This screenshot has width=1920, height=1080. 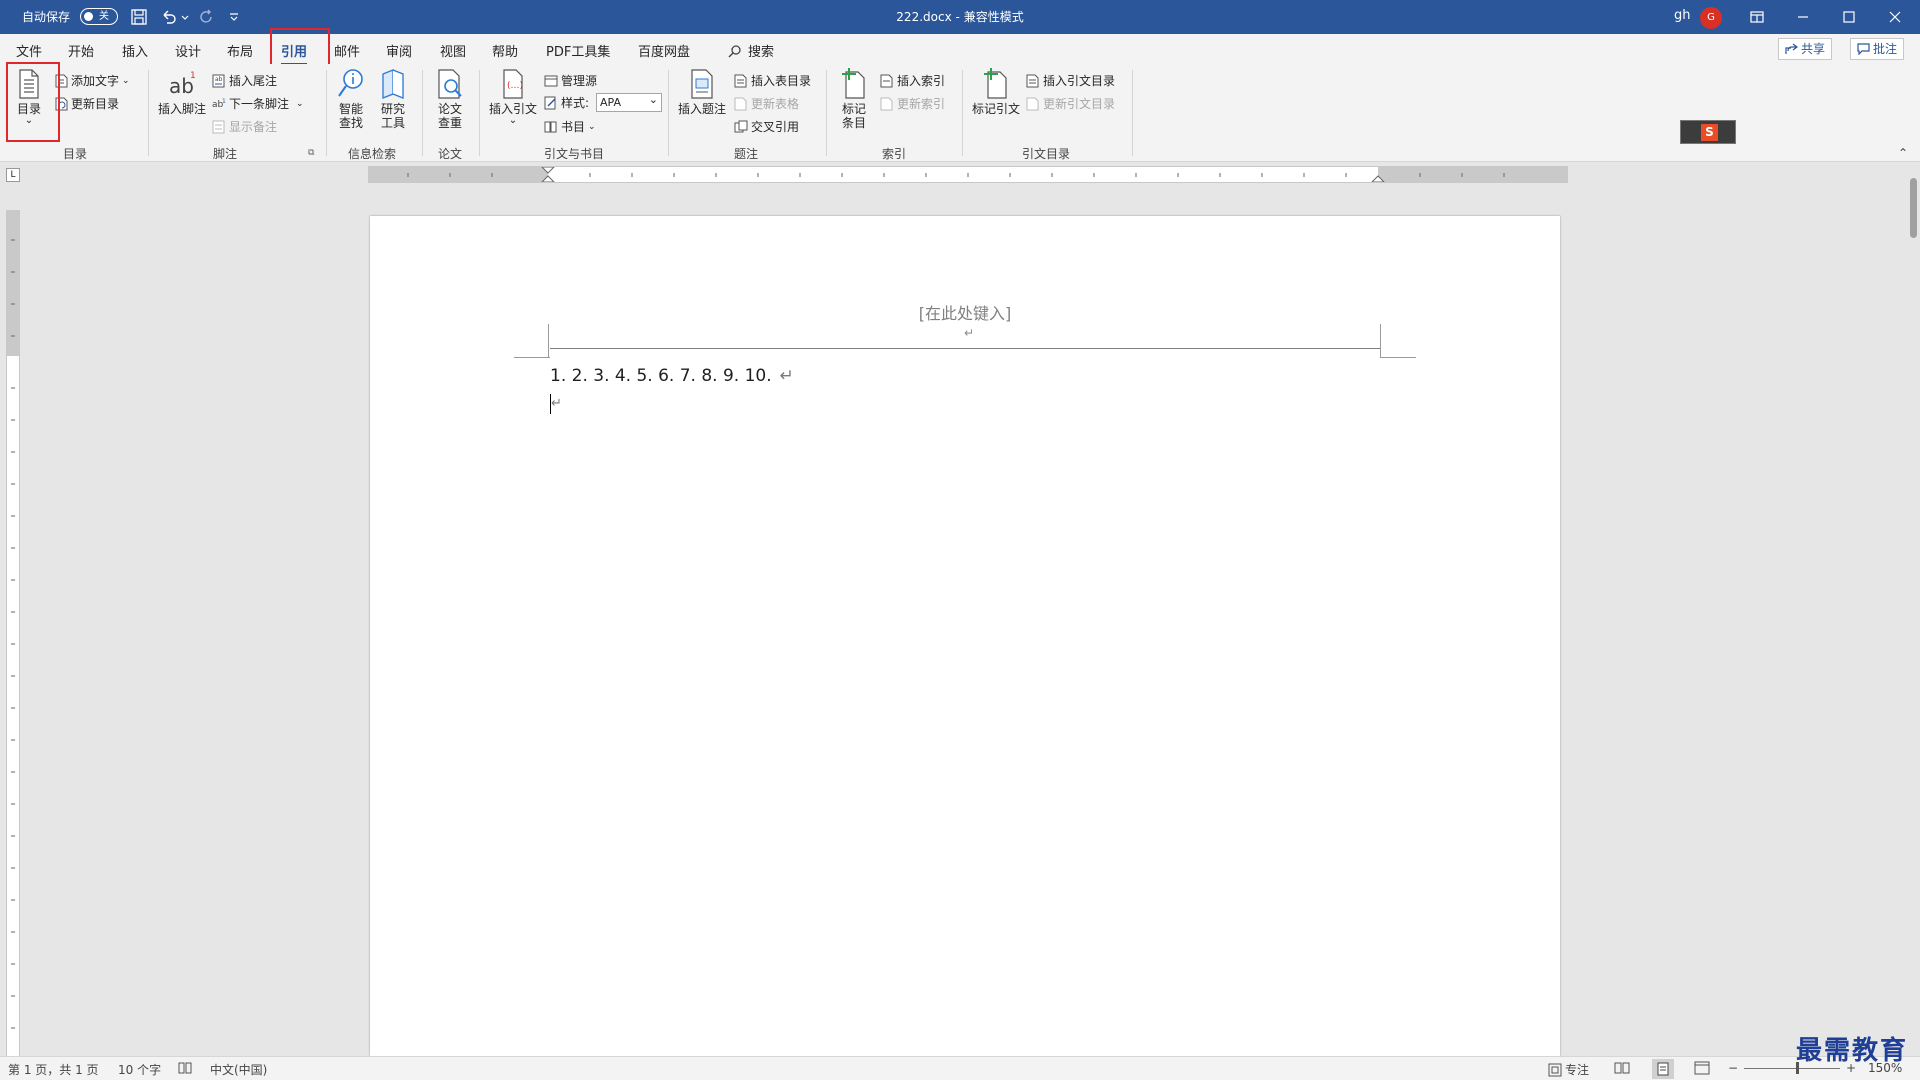 What do you see at coordinates (224, 101) in the screenshot?
I see `svg-text: 1` at bounding box center [224, 101].